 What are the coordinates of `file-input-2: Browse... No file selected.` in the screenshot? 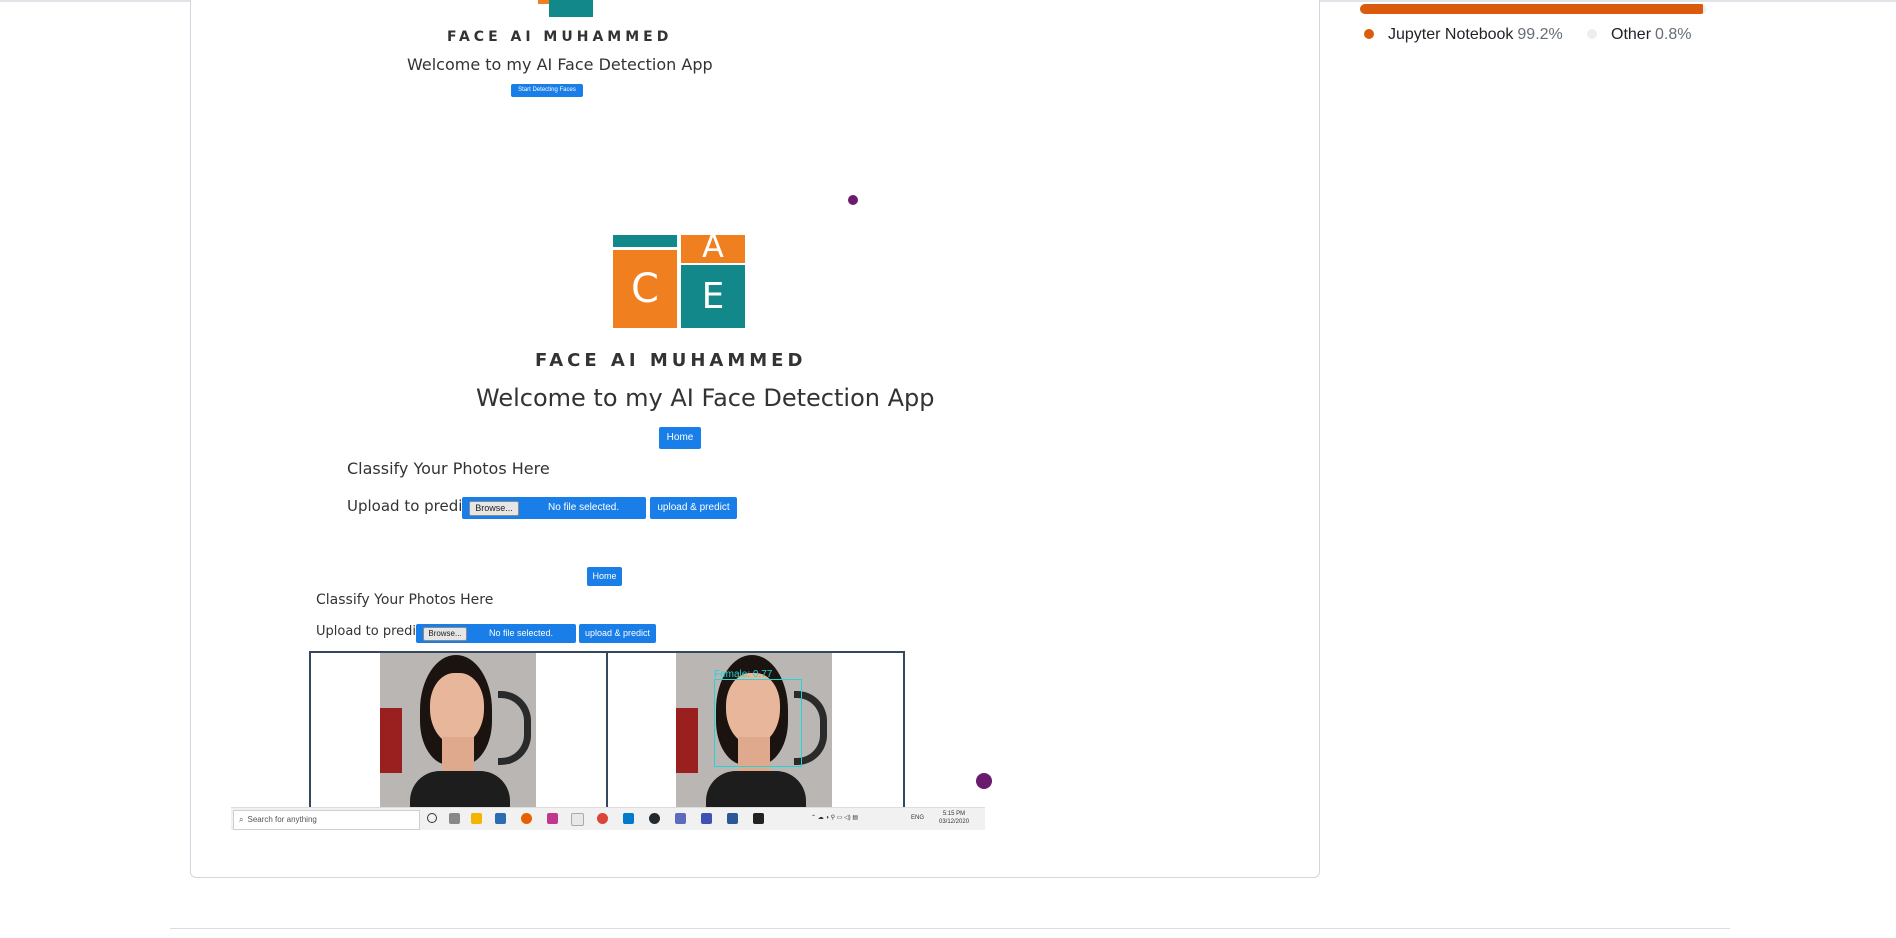 It's located at (496, 633).